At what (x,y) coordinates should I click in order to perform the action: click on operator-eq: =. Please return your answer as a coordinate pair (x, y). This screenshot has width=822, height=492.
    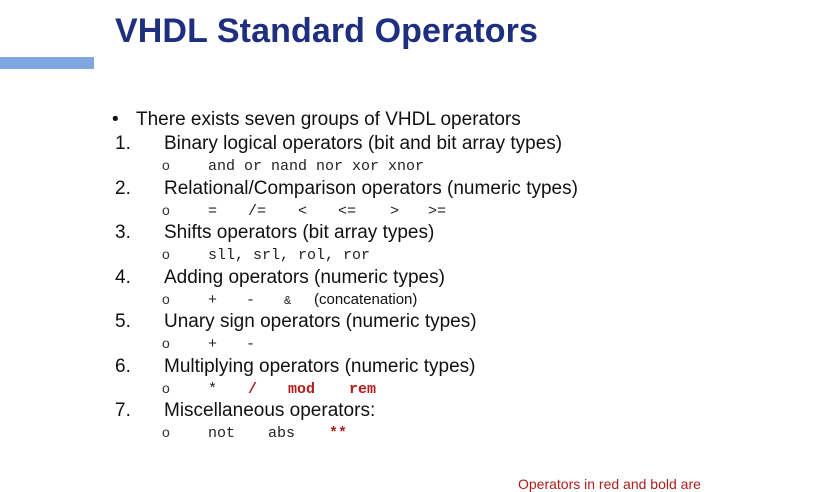
    Looking at the image, I should click on (213, 211).